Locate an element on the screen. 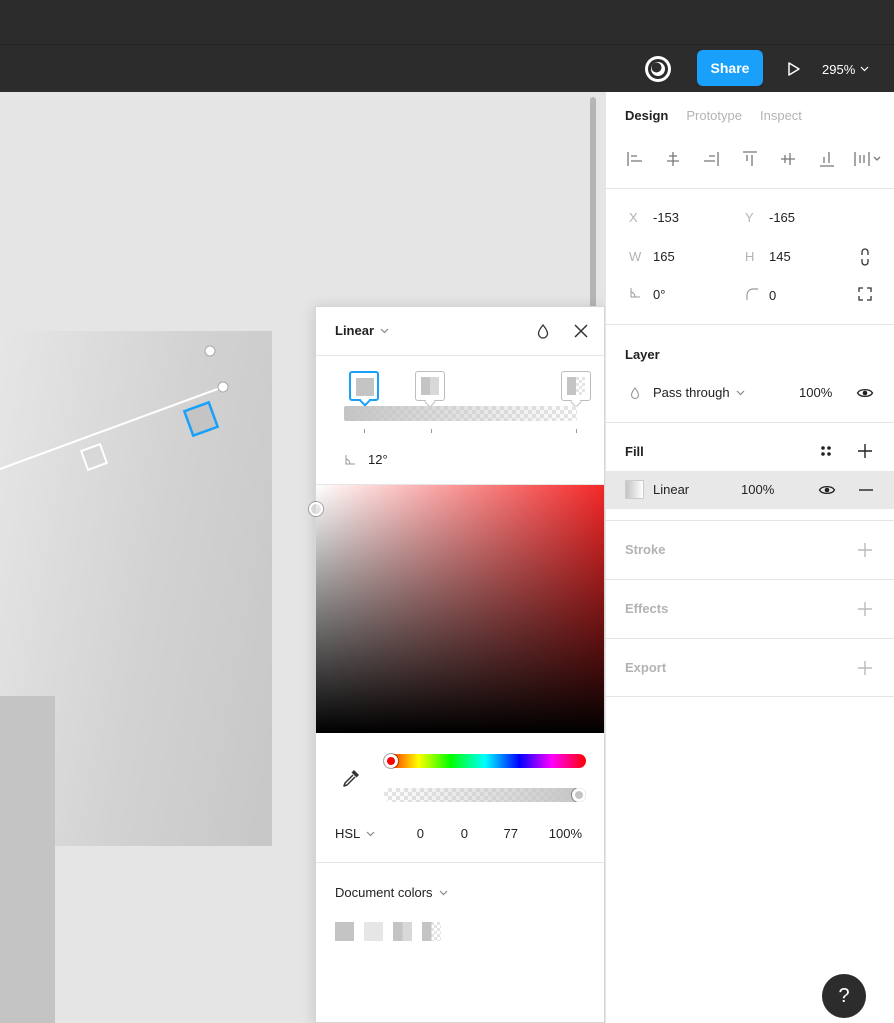 This screenshot has width=894, height=1023. saturation-input: 0 is located at coordinates (462, 833).